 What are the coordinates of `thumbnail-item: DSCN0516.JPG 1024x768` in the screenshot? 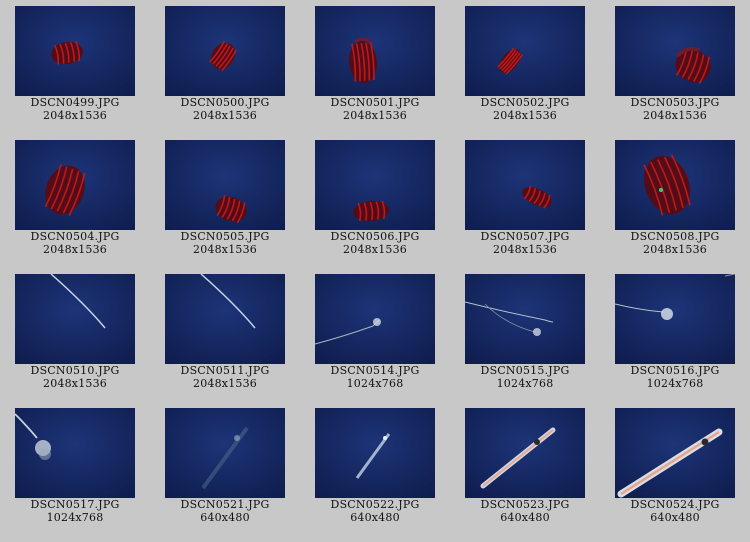 It's located at (675, 332).